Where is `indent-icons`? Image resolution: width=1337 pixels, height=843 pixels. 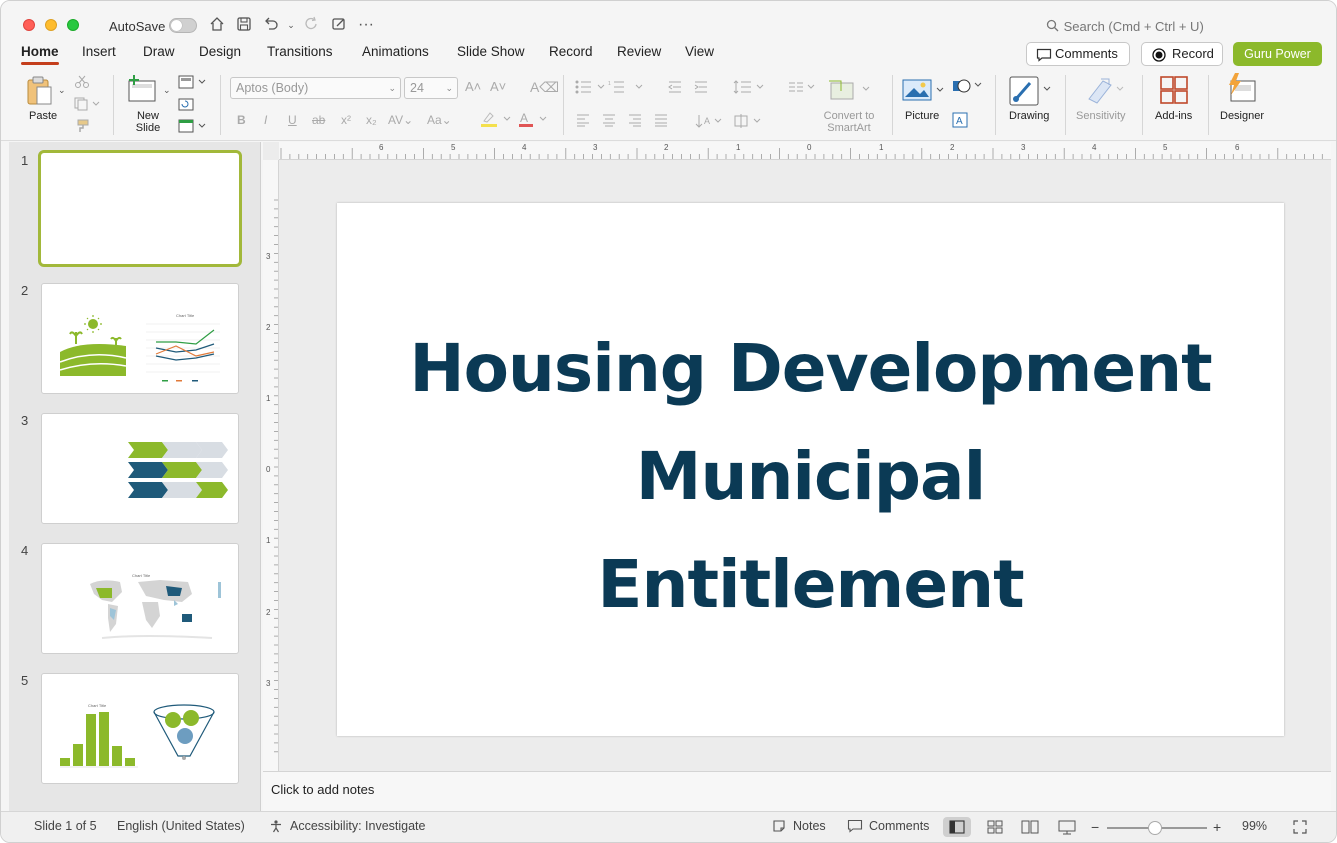
indent-icons is located at coordinates (689, 88).